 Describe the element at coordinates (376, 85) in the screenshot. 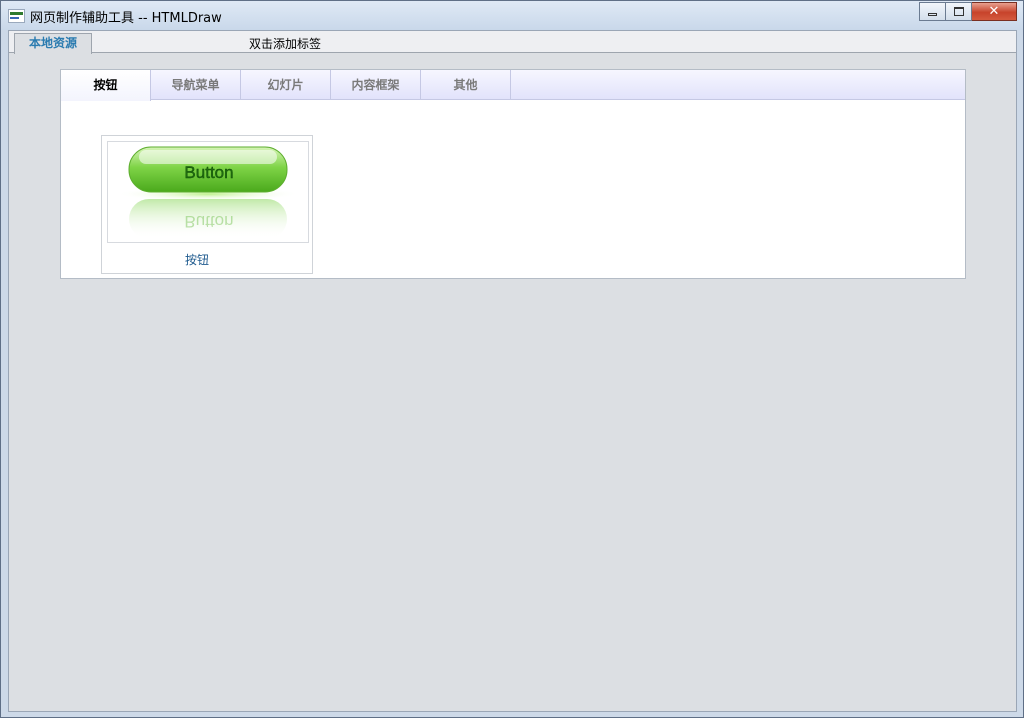

I see `tab-content-frame: 内容框架` at that location.